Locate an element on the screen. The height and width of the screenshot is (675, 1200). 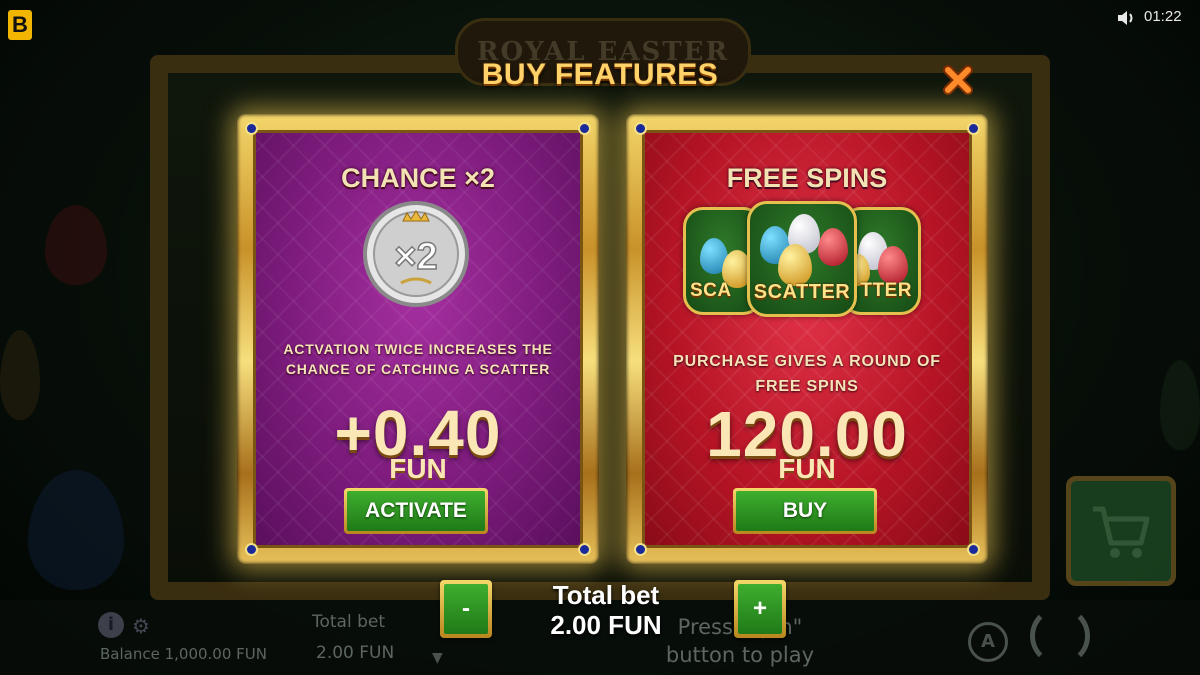
scatter-symbol: SCATTER is located at coordinates (802, 259).